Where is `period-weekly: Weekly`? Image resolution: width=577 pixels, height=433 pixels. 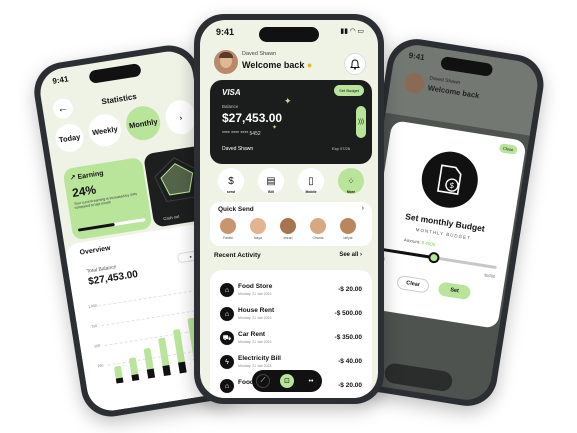 period-weekly: Weekly is located at coordinates (105, 130).